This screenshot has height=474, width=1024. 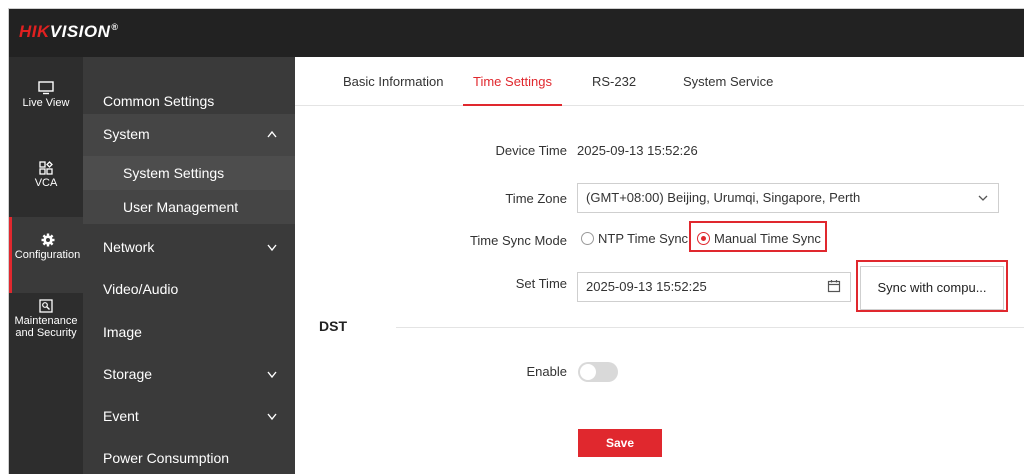 What do you see at coordinates (189, 247) in the screenshot?
I see `menu-item-network: Network` at bounding box center [189, 247].